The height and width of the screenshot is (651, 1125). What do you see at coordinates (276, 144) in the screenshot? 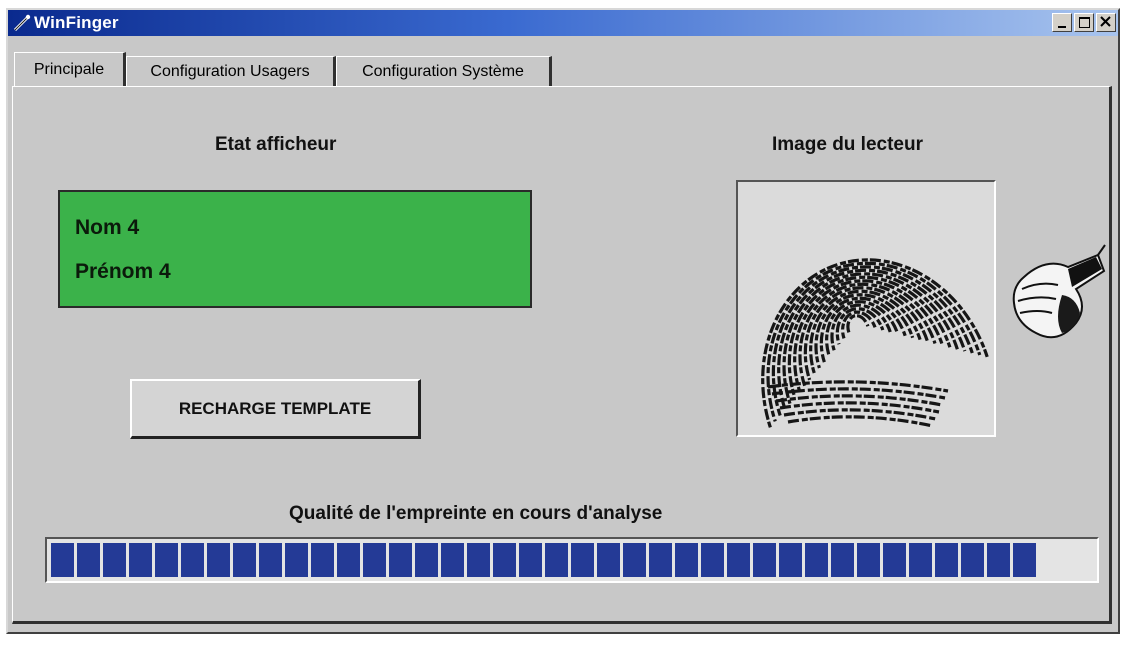
I see `display-heading: Etat afficheur` at bounding box center [276, 144].